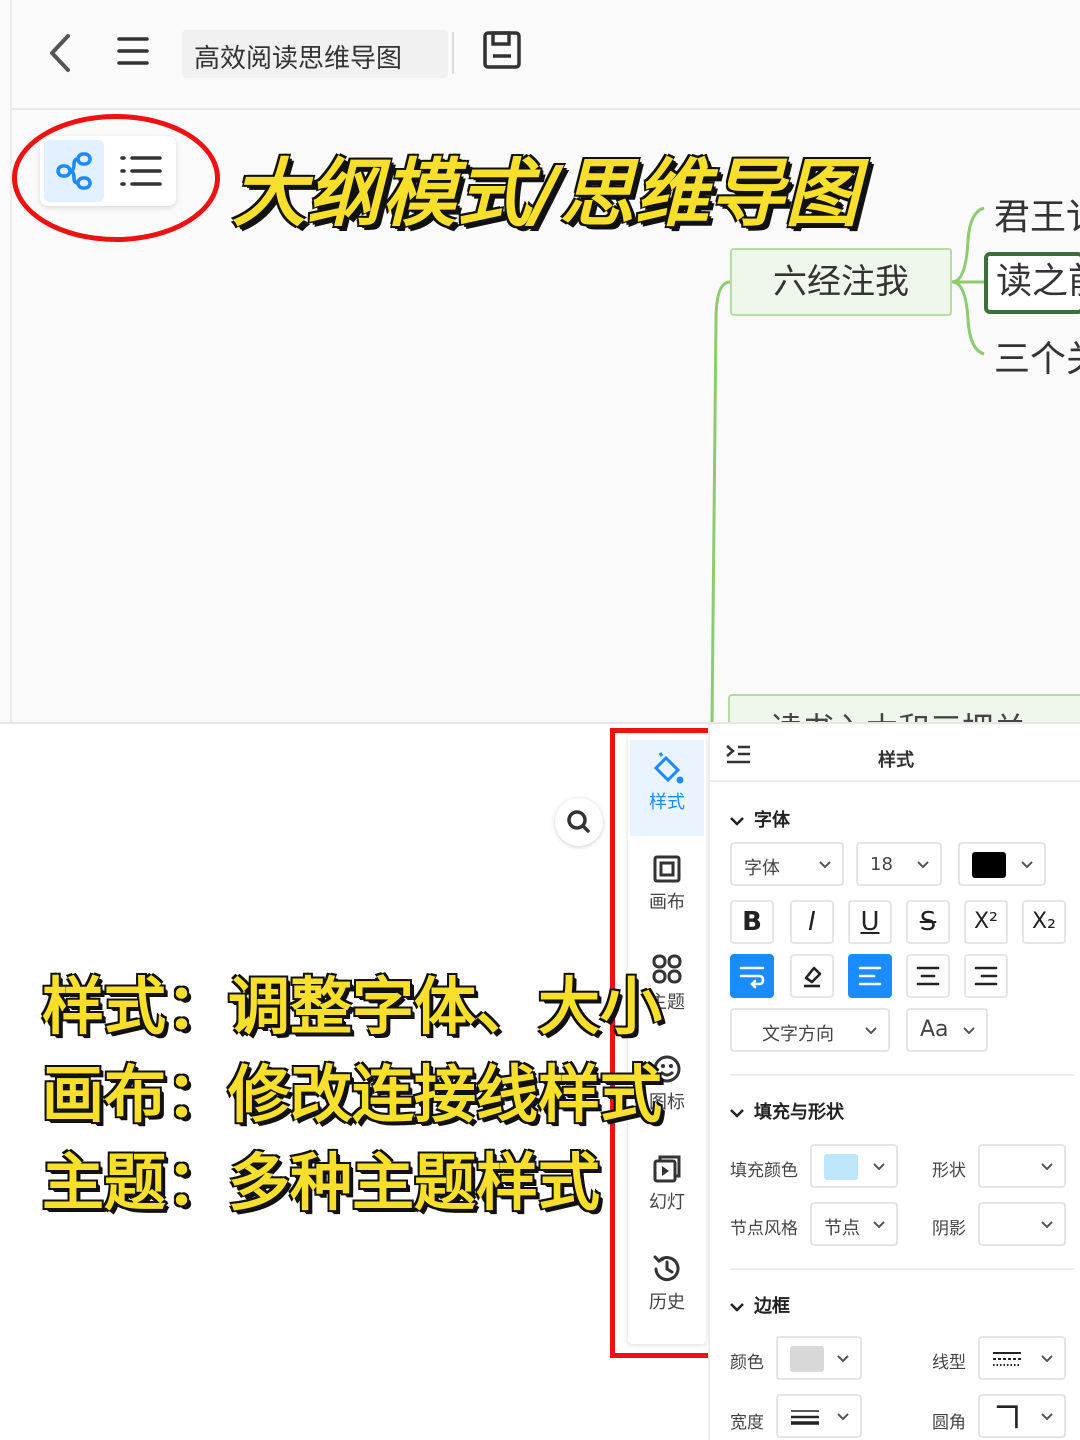  Describe the element at coordinates (949, 1363) in the screenshot. I see `line-type-label: 线型` at that location.